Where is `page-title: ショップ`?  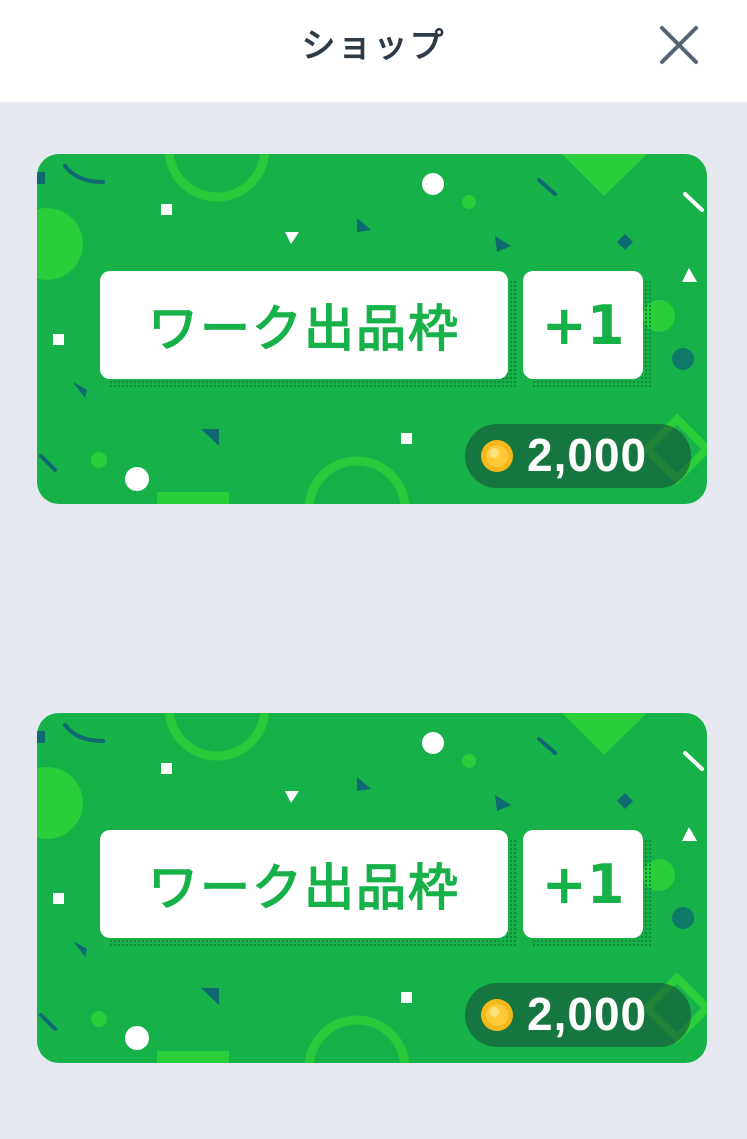
page-title: ショップ is located at coordinates (373, 46).